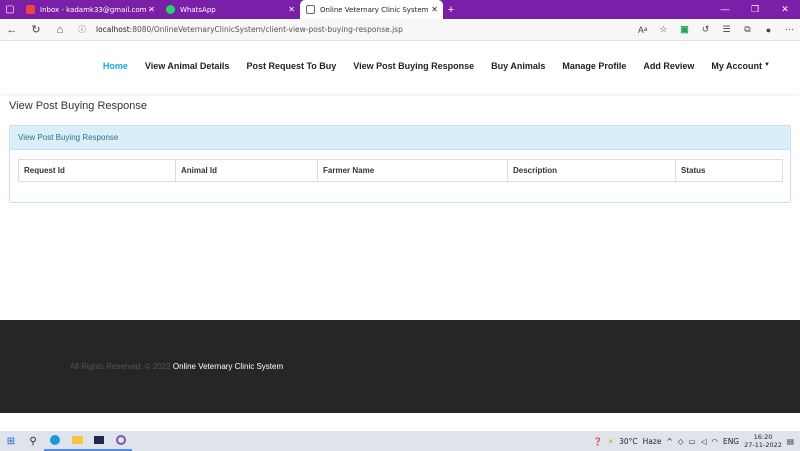 This screenshot has width=800, height=451. Describe the element at coordinates (747, 29) in the screenshot. I see `collections-icon: ⧉` at that location.